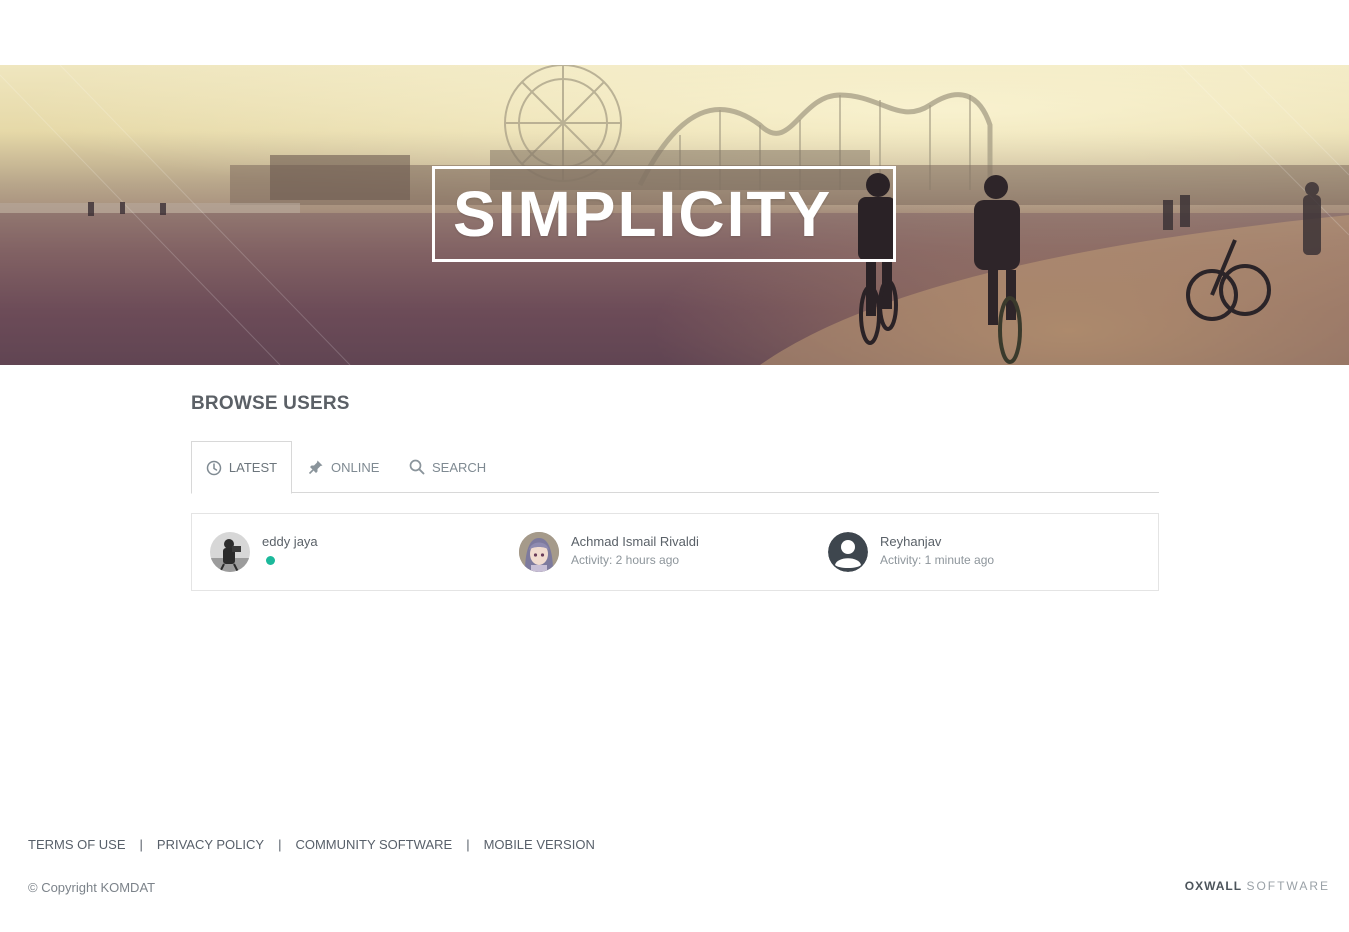 Image resolution: width=1349 pixels, height=932 pixels. I want to click on powered-by-link: OXWALL SOFTWARE, so click(1257, 886).